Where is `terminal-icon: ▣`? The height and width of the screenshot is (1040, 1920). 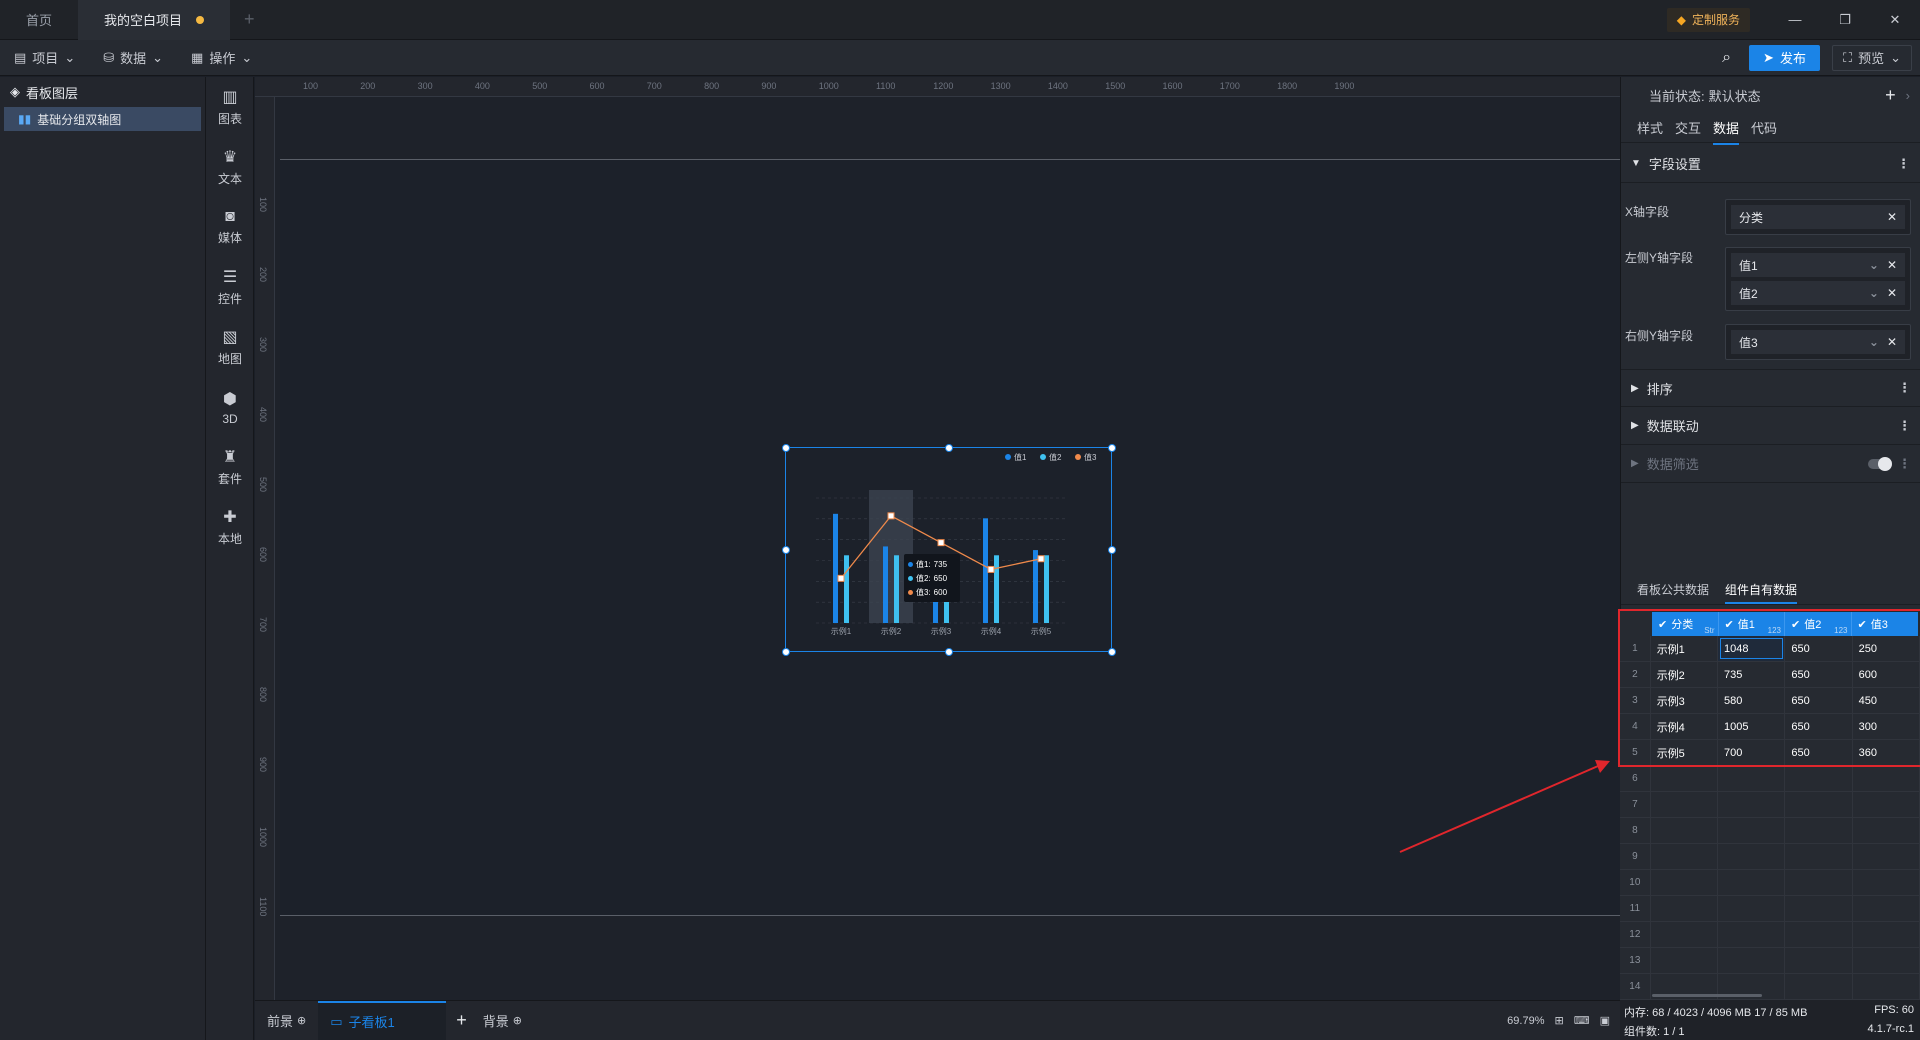 terminal-icon: ▣ is located at coordinates (1605, 1020).